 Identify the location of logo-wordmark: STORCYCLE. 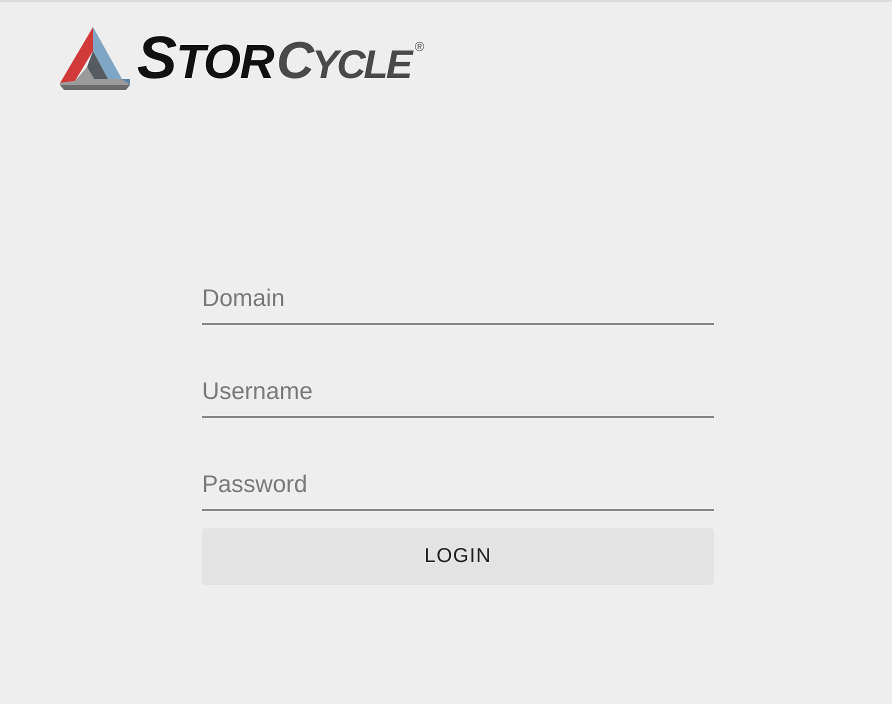
(274, 58).